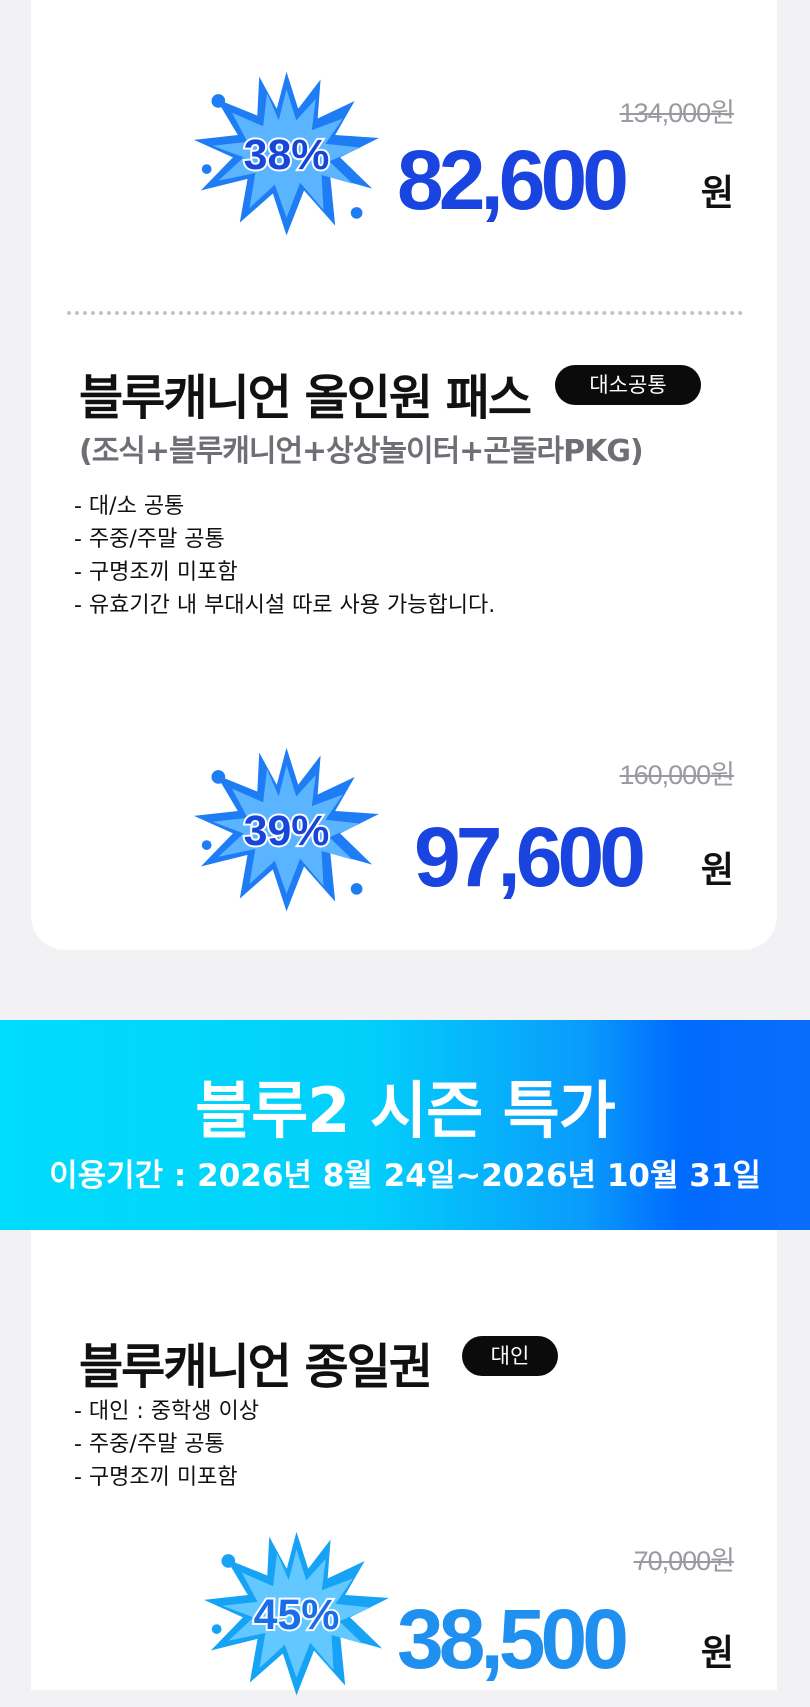 The image size is (810, 1707). I want to click on target-badge: 대인, so click(510, 1356).